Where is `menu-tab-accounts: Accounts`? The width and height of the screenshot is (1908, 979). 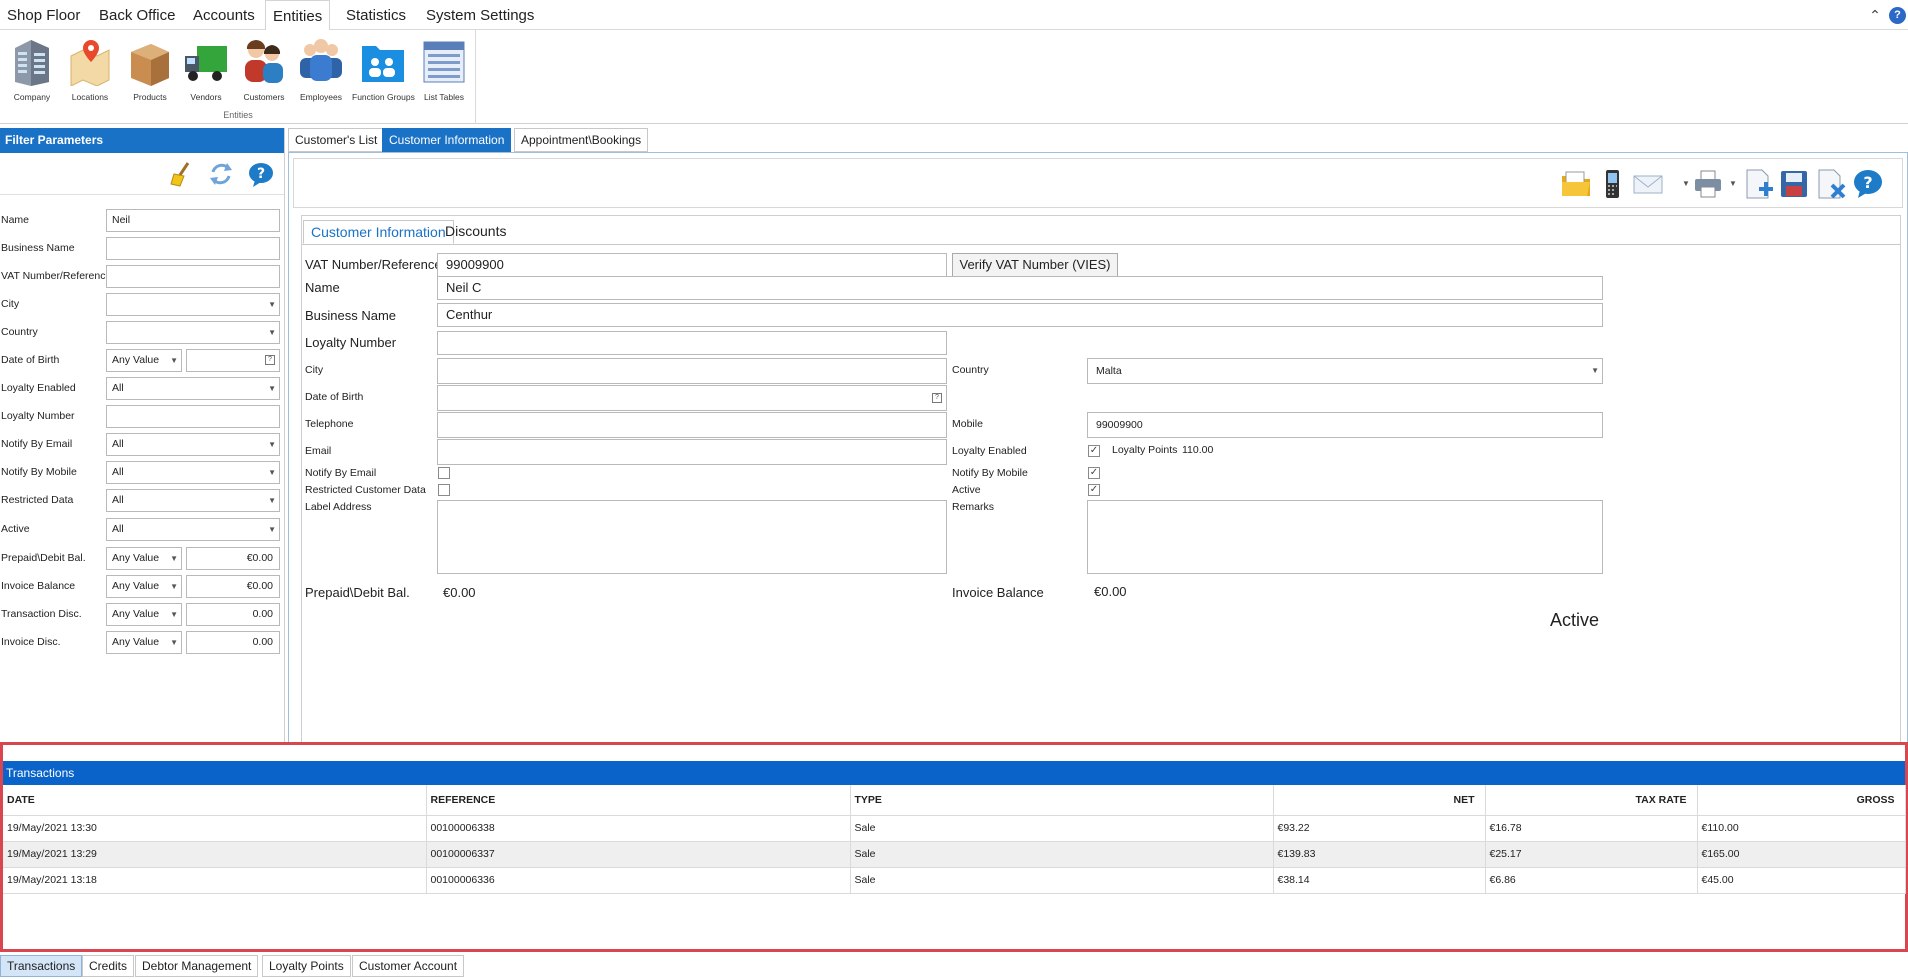 menu-tab-accounts: Accounts is located at coordinates (224, 15).